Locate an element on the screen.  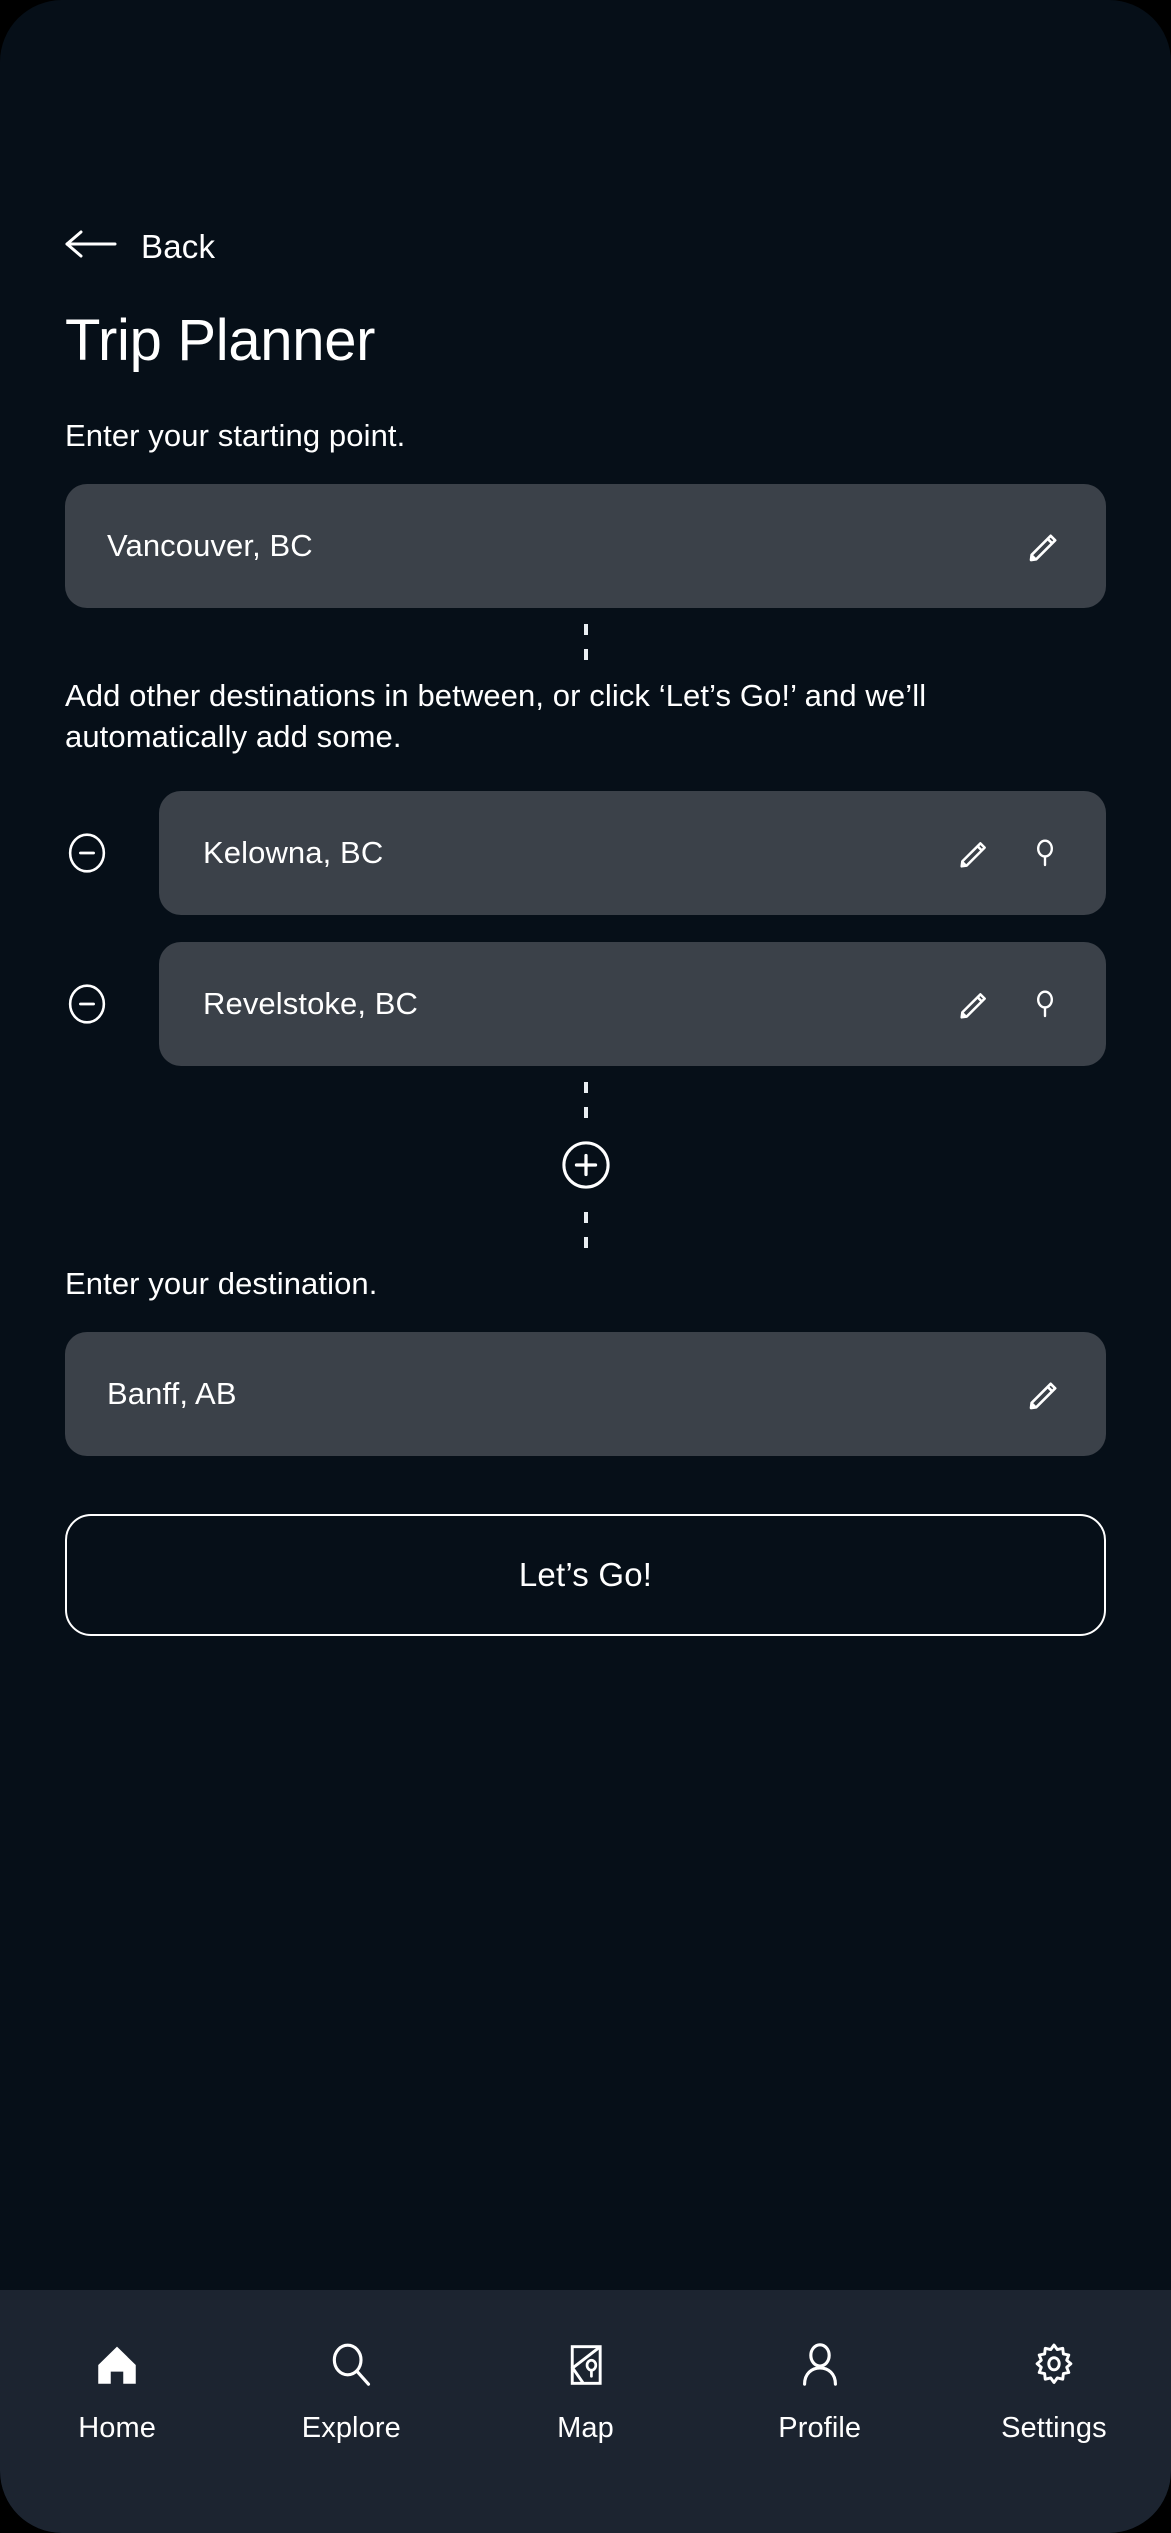
nav-label-explore: Explore is located at coordinates (351, 2428).